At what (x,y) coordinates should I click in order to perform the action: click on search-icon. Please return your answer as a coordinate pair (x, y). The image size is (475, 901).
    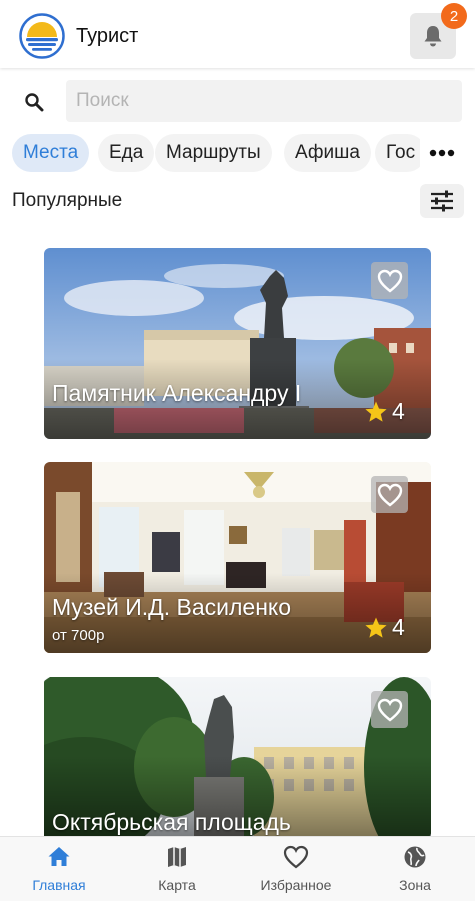
    Looking at the image, I should click on (34, 102).